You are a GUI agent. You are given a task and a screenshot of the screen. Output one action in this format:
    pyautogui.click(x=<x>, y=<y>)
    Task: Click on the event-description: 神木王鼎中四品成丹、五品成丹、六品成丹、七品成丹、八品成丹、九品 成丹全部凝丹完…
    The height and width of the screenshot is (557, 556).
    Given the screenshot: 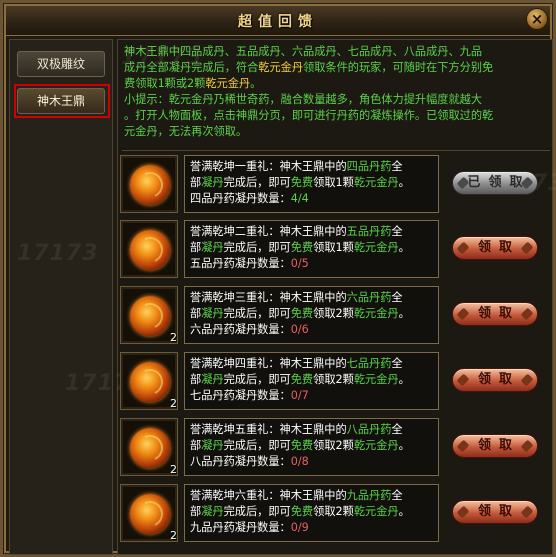 What is the action you would take?
    pyautogui.click(x=336, y=92)
    